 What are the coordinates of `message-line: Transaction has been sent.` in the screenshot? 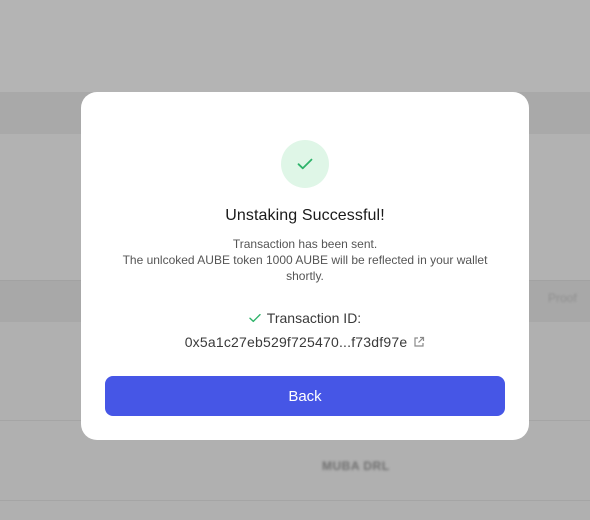 It's located at (305, 244).